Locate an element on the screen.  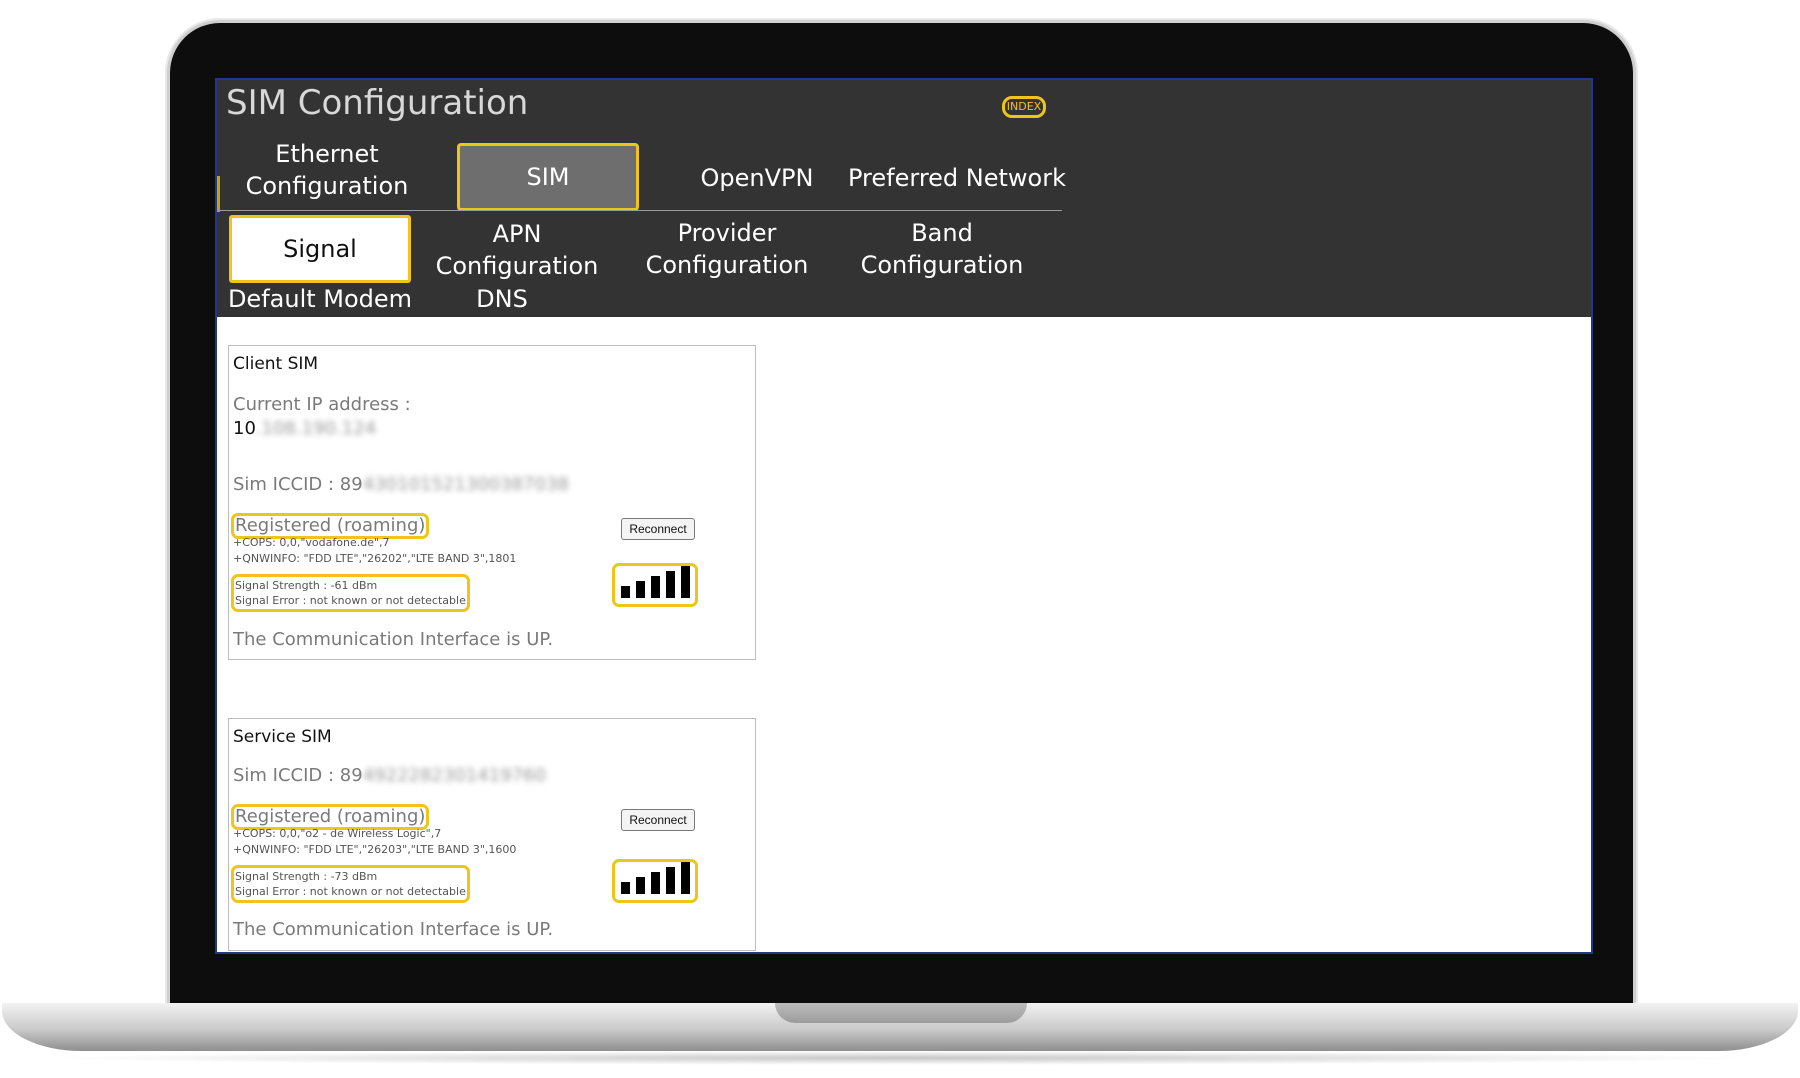
subtab-signal: Signal is located at coordinates (320, 249).